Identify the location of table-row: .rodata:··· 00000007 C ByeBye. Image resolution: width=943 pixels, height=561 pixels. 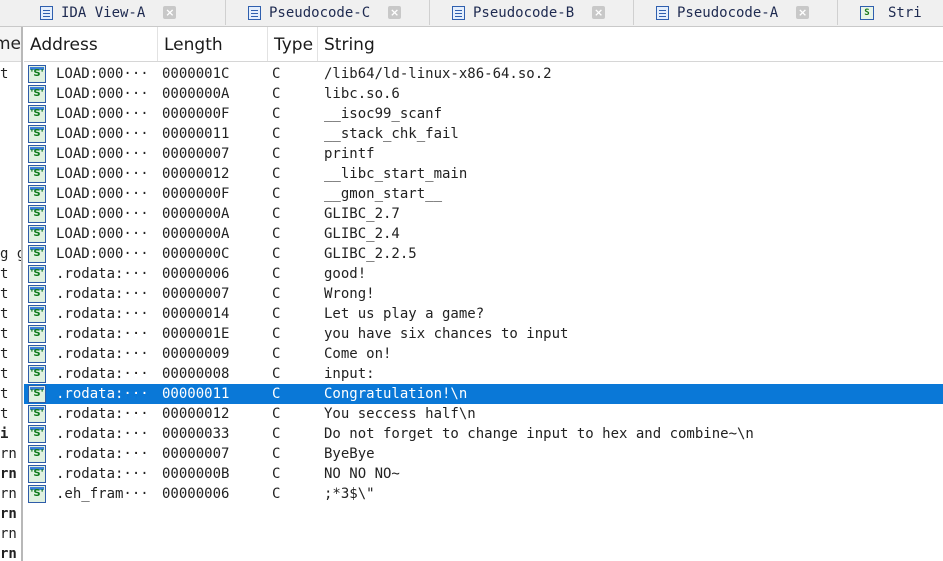
(483, 454).